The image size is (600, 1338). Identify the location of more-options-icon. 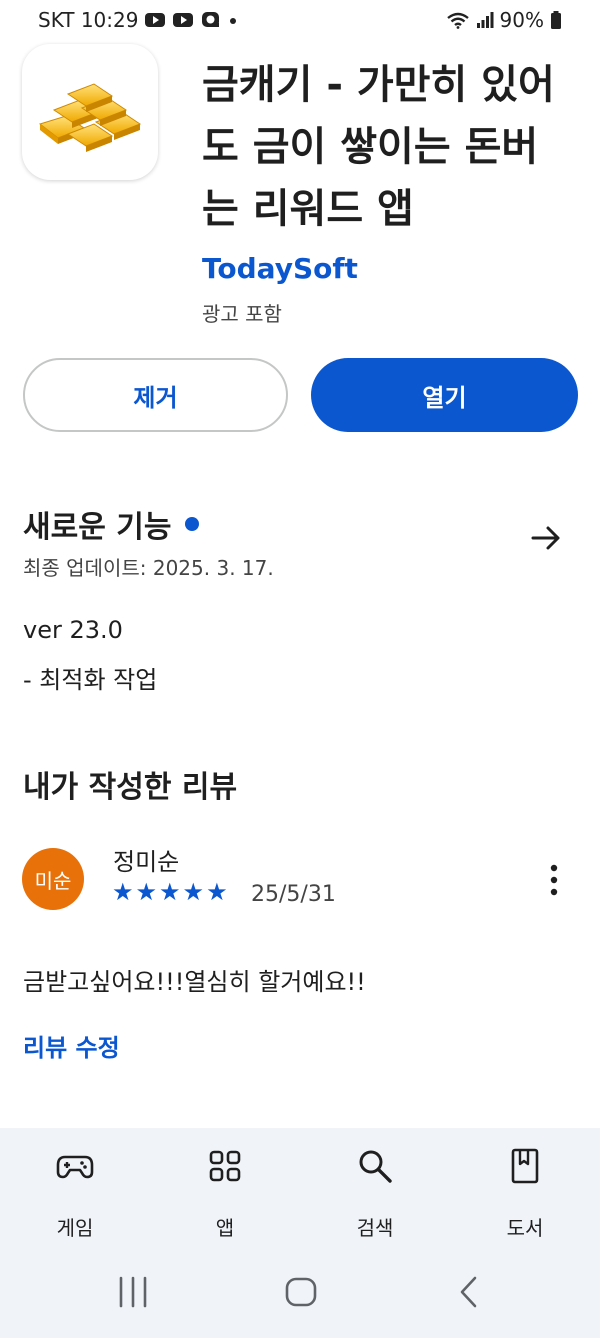
(554, 880).